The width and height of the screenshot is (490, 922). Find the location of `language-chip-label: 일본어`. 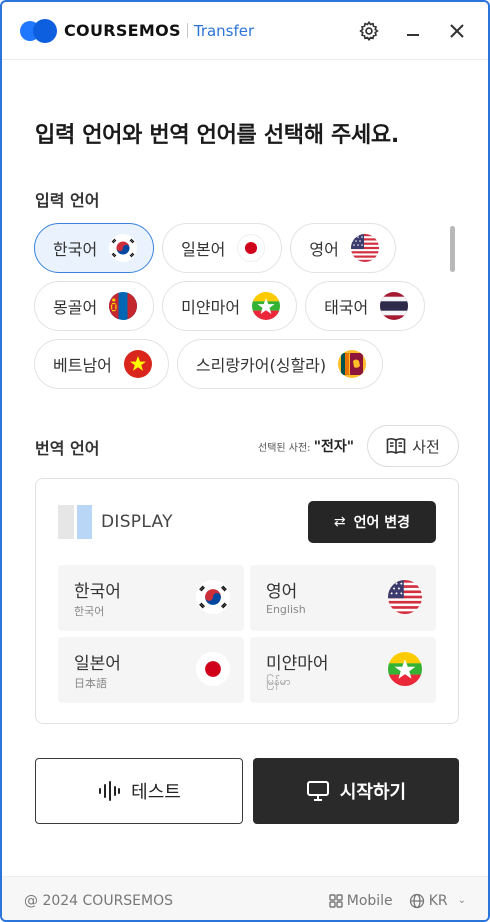

language-chip-label: 일본어 is located at coordinates (203, 249).